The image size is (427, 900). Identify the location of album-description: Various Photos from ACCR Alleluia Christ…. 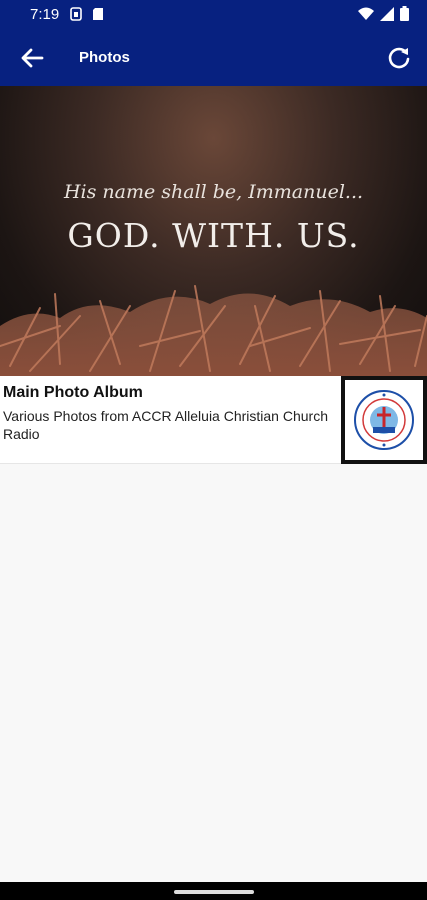
(165, 425).